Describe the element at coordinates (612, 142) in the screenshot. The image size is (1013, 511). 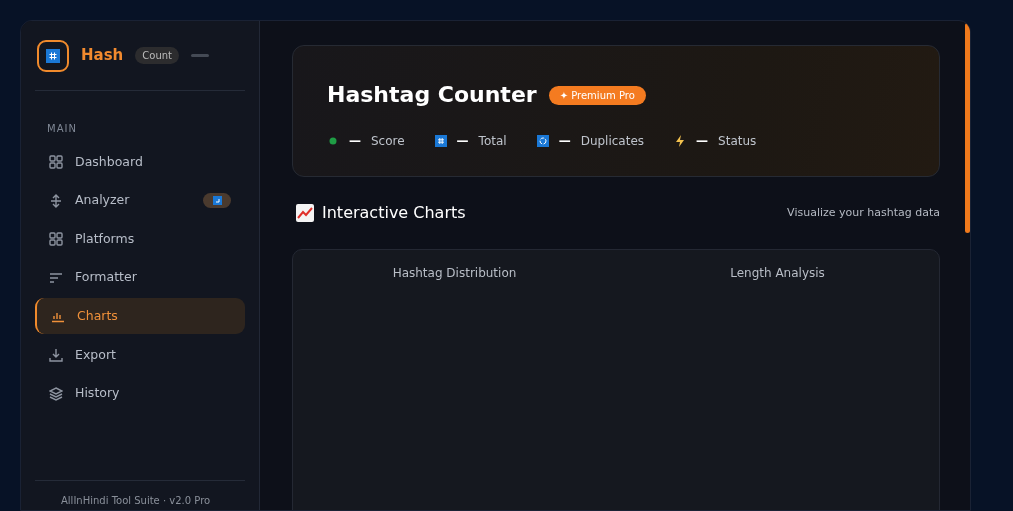
I see `stat-label: Duplicates` at that location.